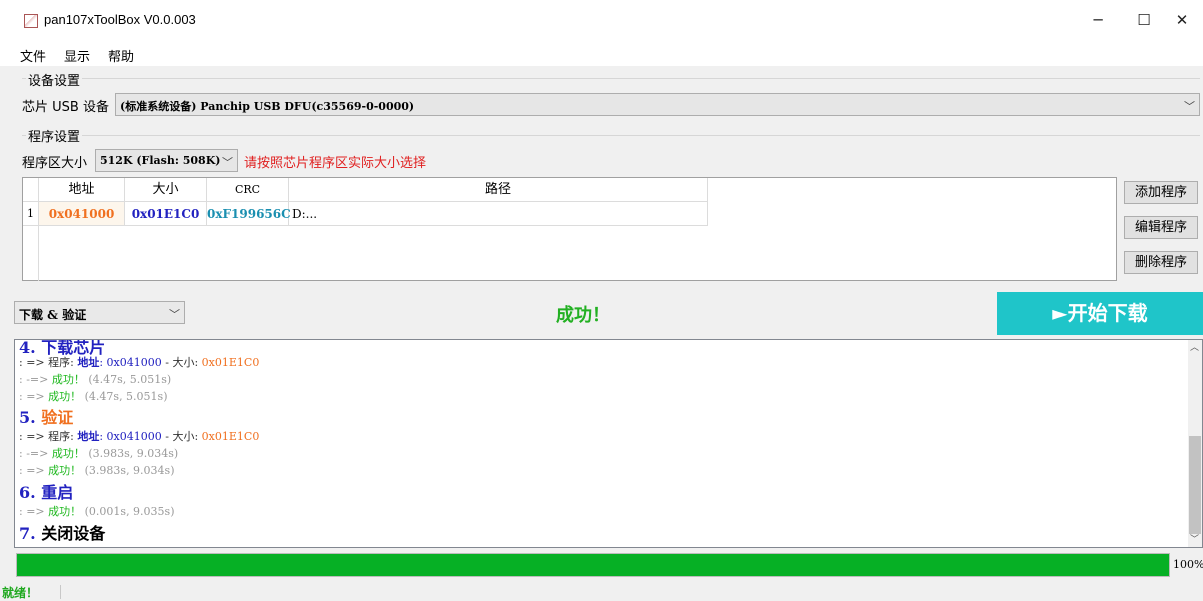  What do you see at coordinates (1195, 485) in the screenshot?
I see `scrollbar-thumb` at bounding box center [1195, 485].